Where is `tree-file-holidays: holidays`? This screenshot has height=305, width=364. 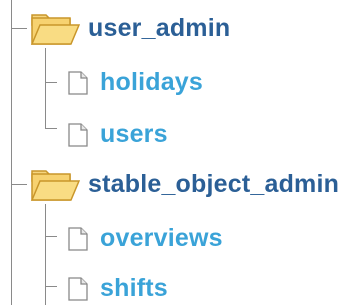
tree-file-holidays: holidays is located at coordinates (135, 82).